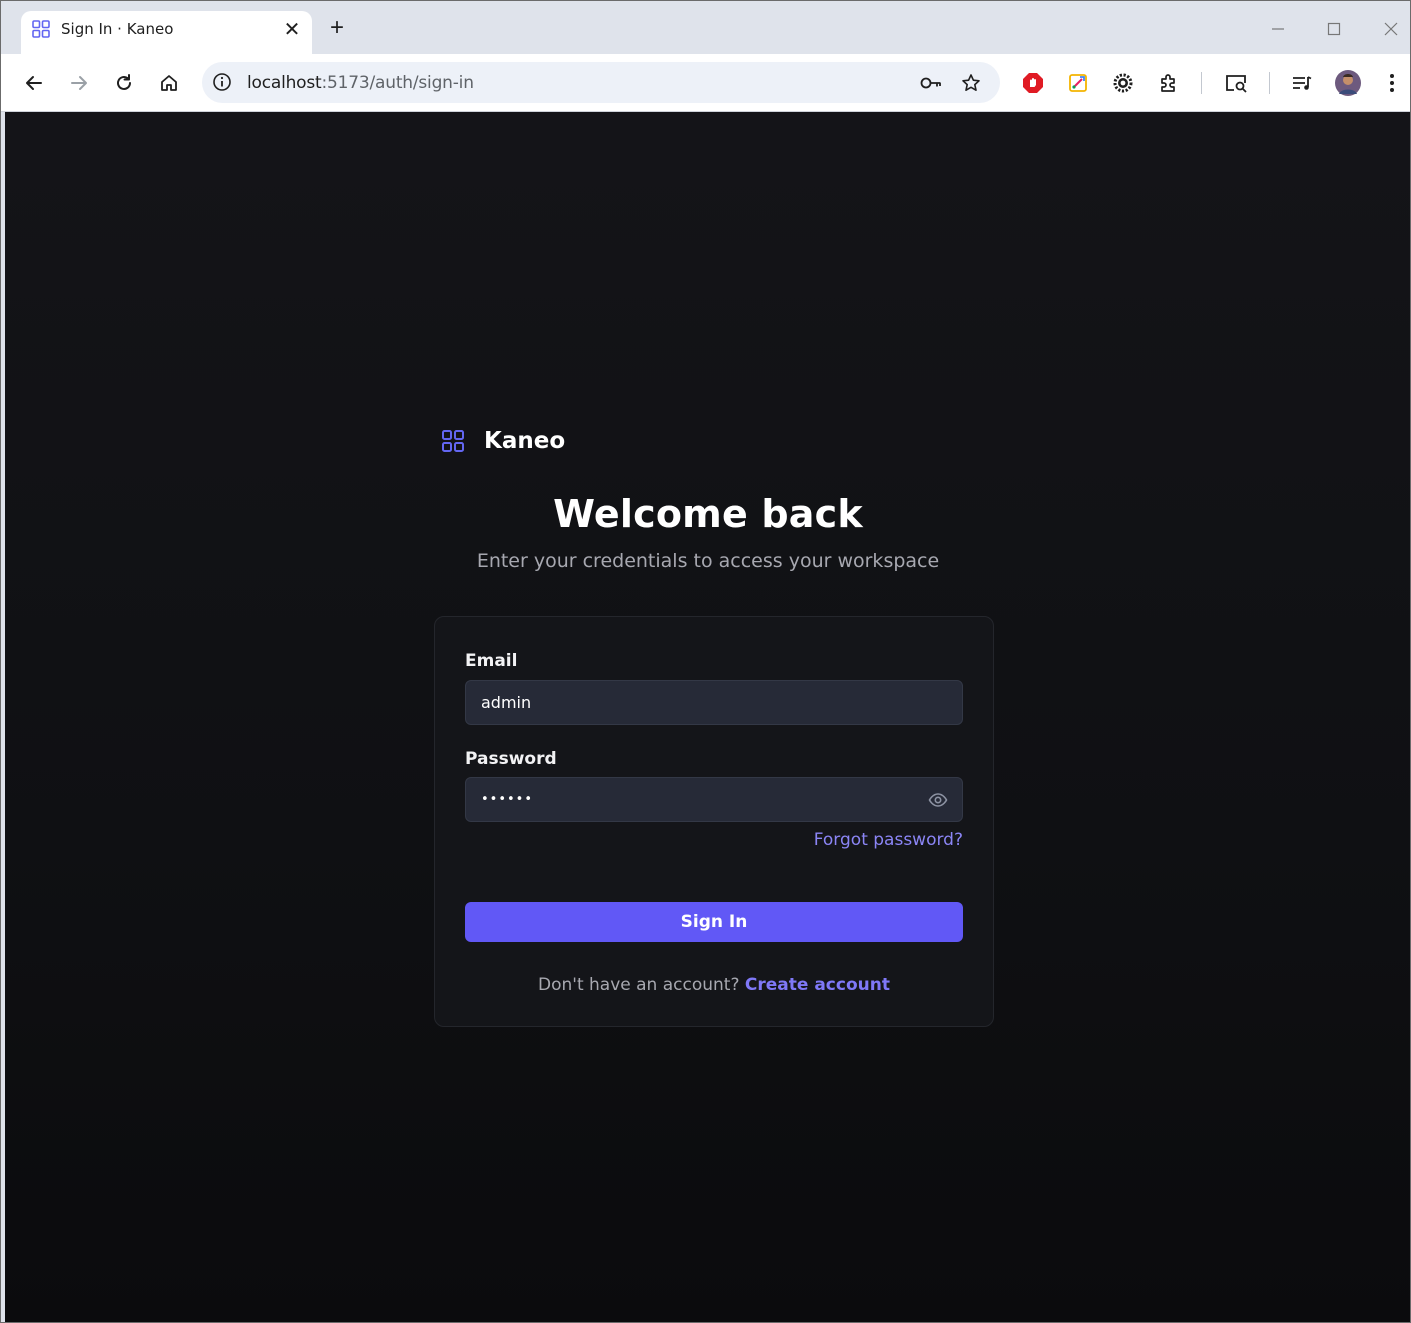  What do you see at coordinates (888, 840) in the screenshot?
I see `forgot-password-link: Forgot password?` at bounding box center [888, 840].